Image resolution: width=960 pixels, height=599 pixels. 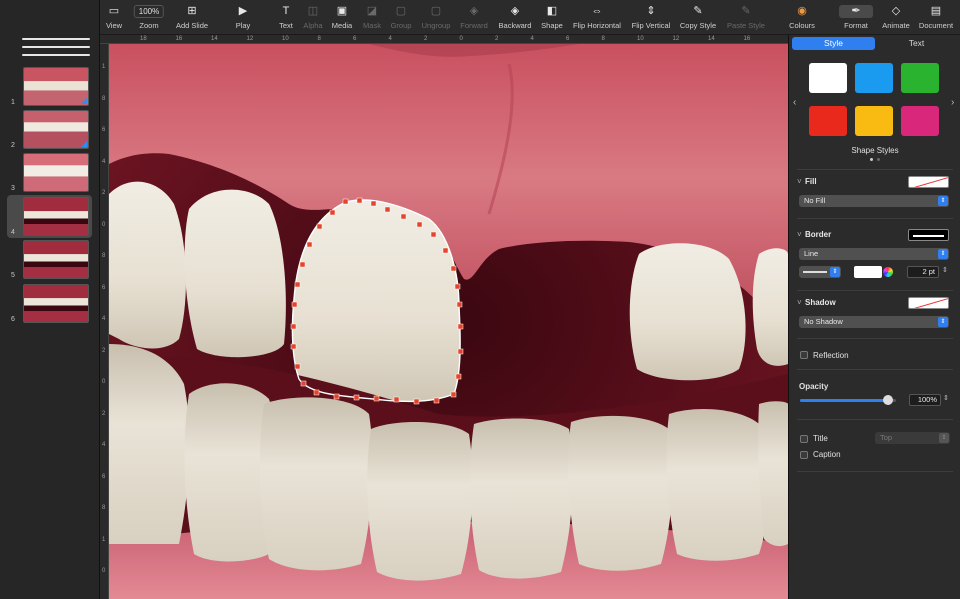 What do you see at coordinates (698, 17) in the screenshot?
I see `toolbar-copy-style-button: ✎ Copy Style` at bounding box center [698, 17].